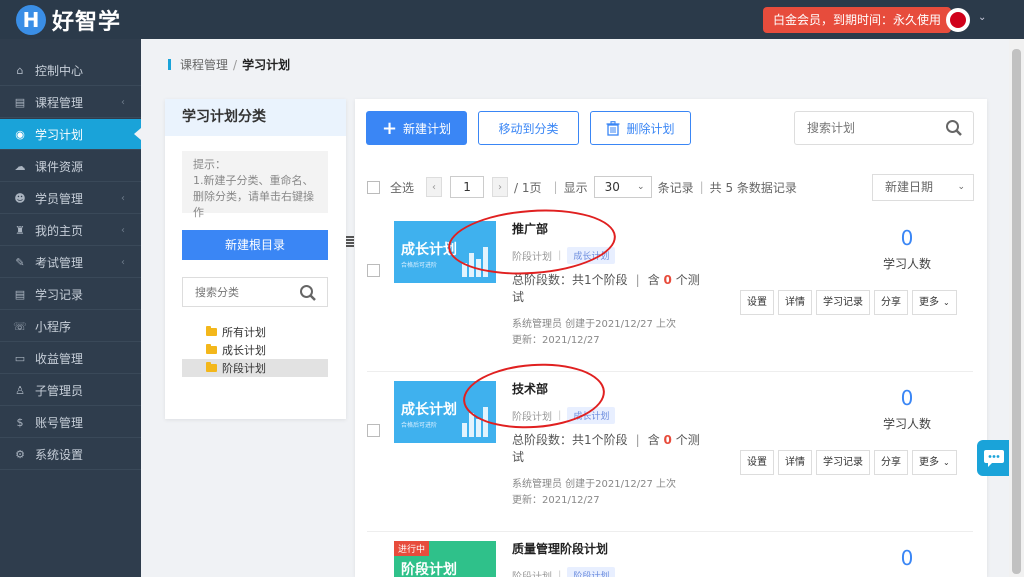  What do you see at coordinates (20, 358) in the screenshot?
I see `card-icon: ▭` at bounding box center [20, 358].